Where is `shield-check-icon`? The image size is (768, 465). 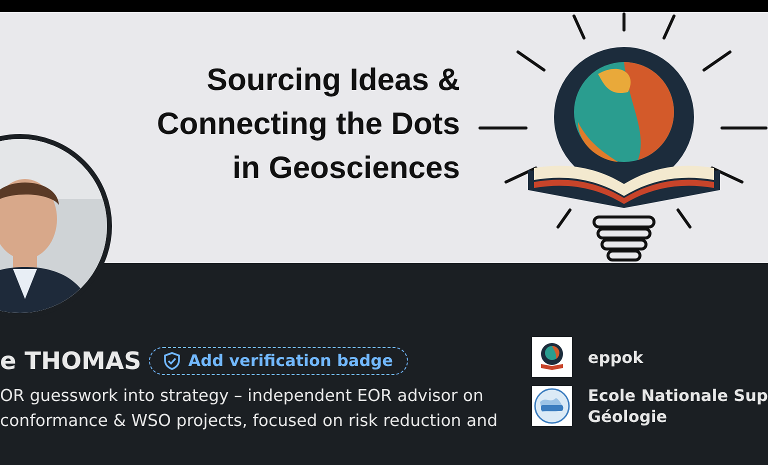 shield-check-icon is located at coordinates (172, 361).